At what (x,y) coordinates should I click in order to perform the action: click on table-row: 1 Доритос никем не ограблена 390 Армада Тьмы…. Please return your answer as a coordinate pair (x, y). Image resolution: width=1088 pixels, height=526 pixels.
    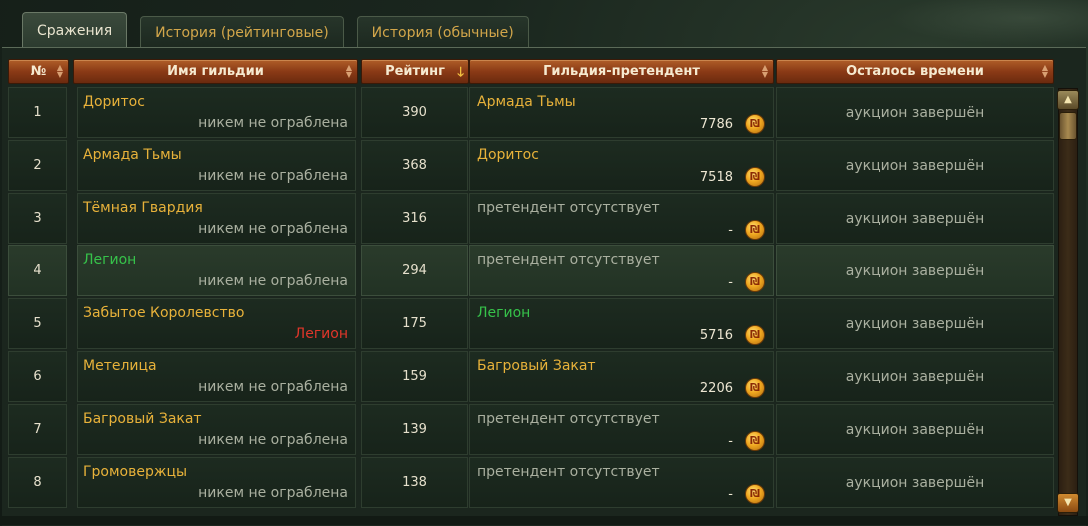
    Looking at the image, I should click on (531, 112).